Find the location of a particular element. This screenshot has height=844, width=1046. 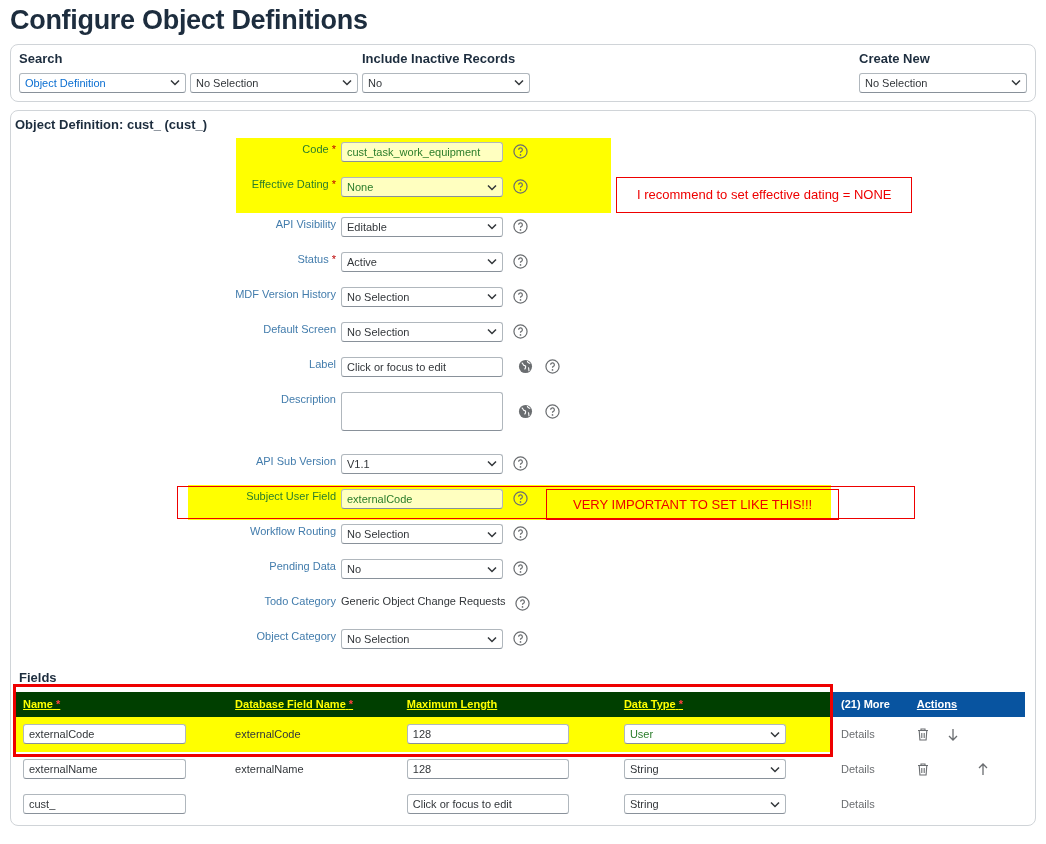

field-label: Todo Category is located at coordinates (300, 602).